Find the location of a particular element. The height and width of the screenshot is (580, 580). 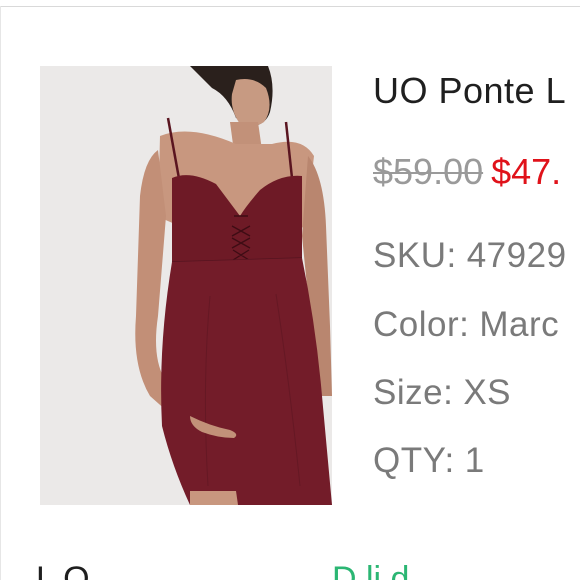

sku-row: SKU: 47929 is located at coordinates (470, 256).